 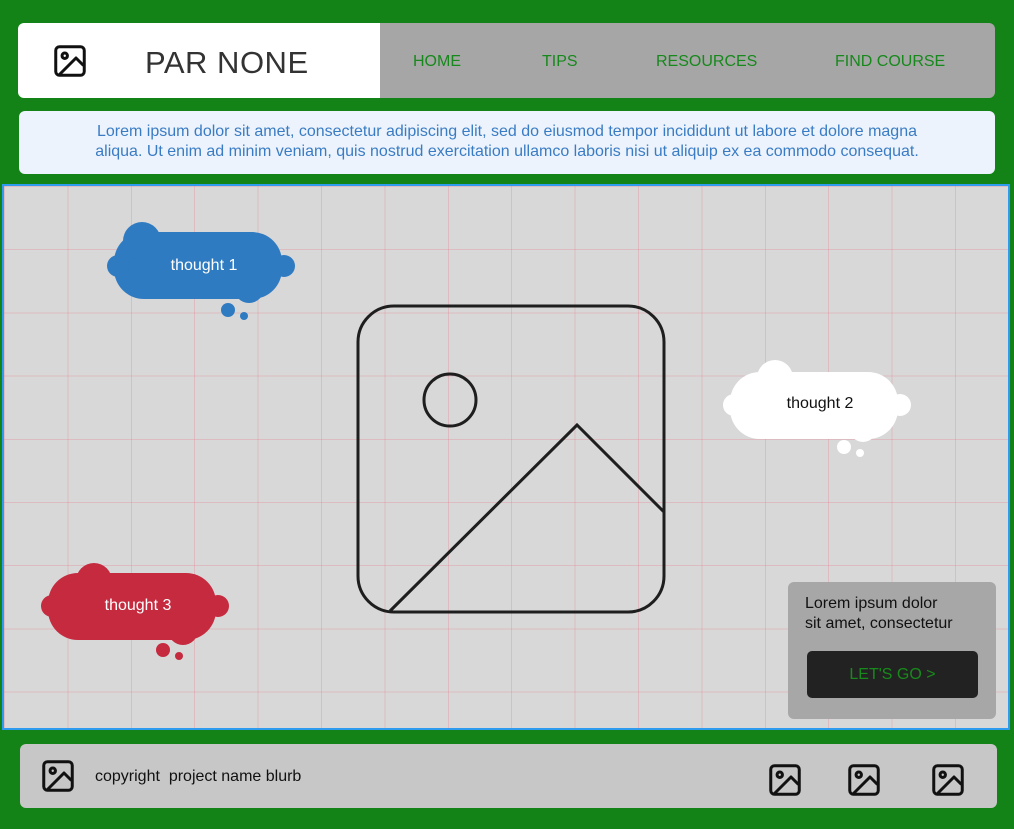 I want to click on thought-bubble-1: thought 1, so click(x=204, y=273).